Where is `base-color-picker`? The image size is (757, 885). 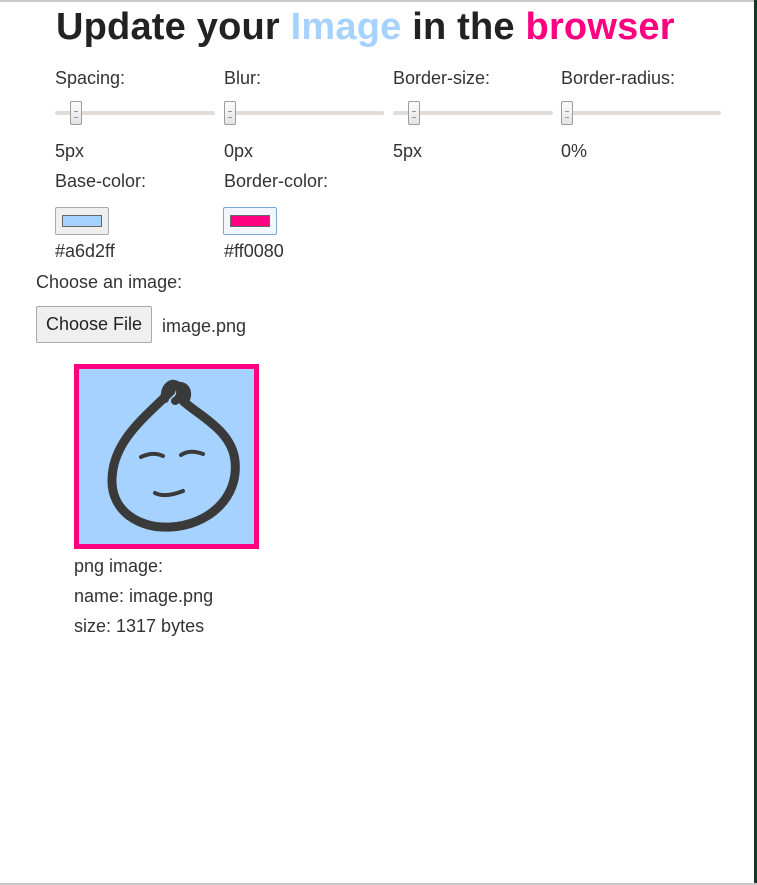 base-color-picker is located at coordinates (82, 221).